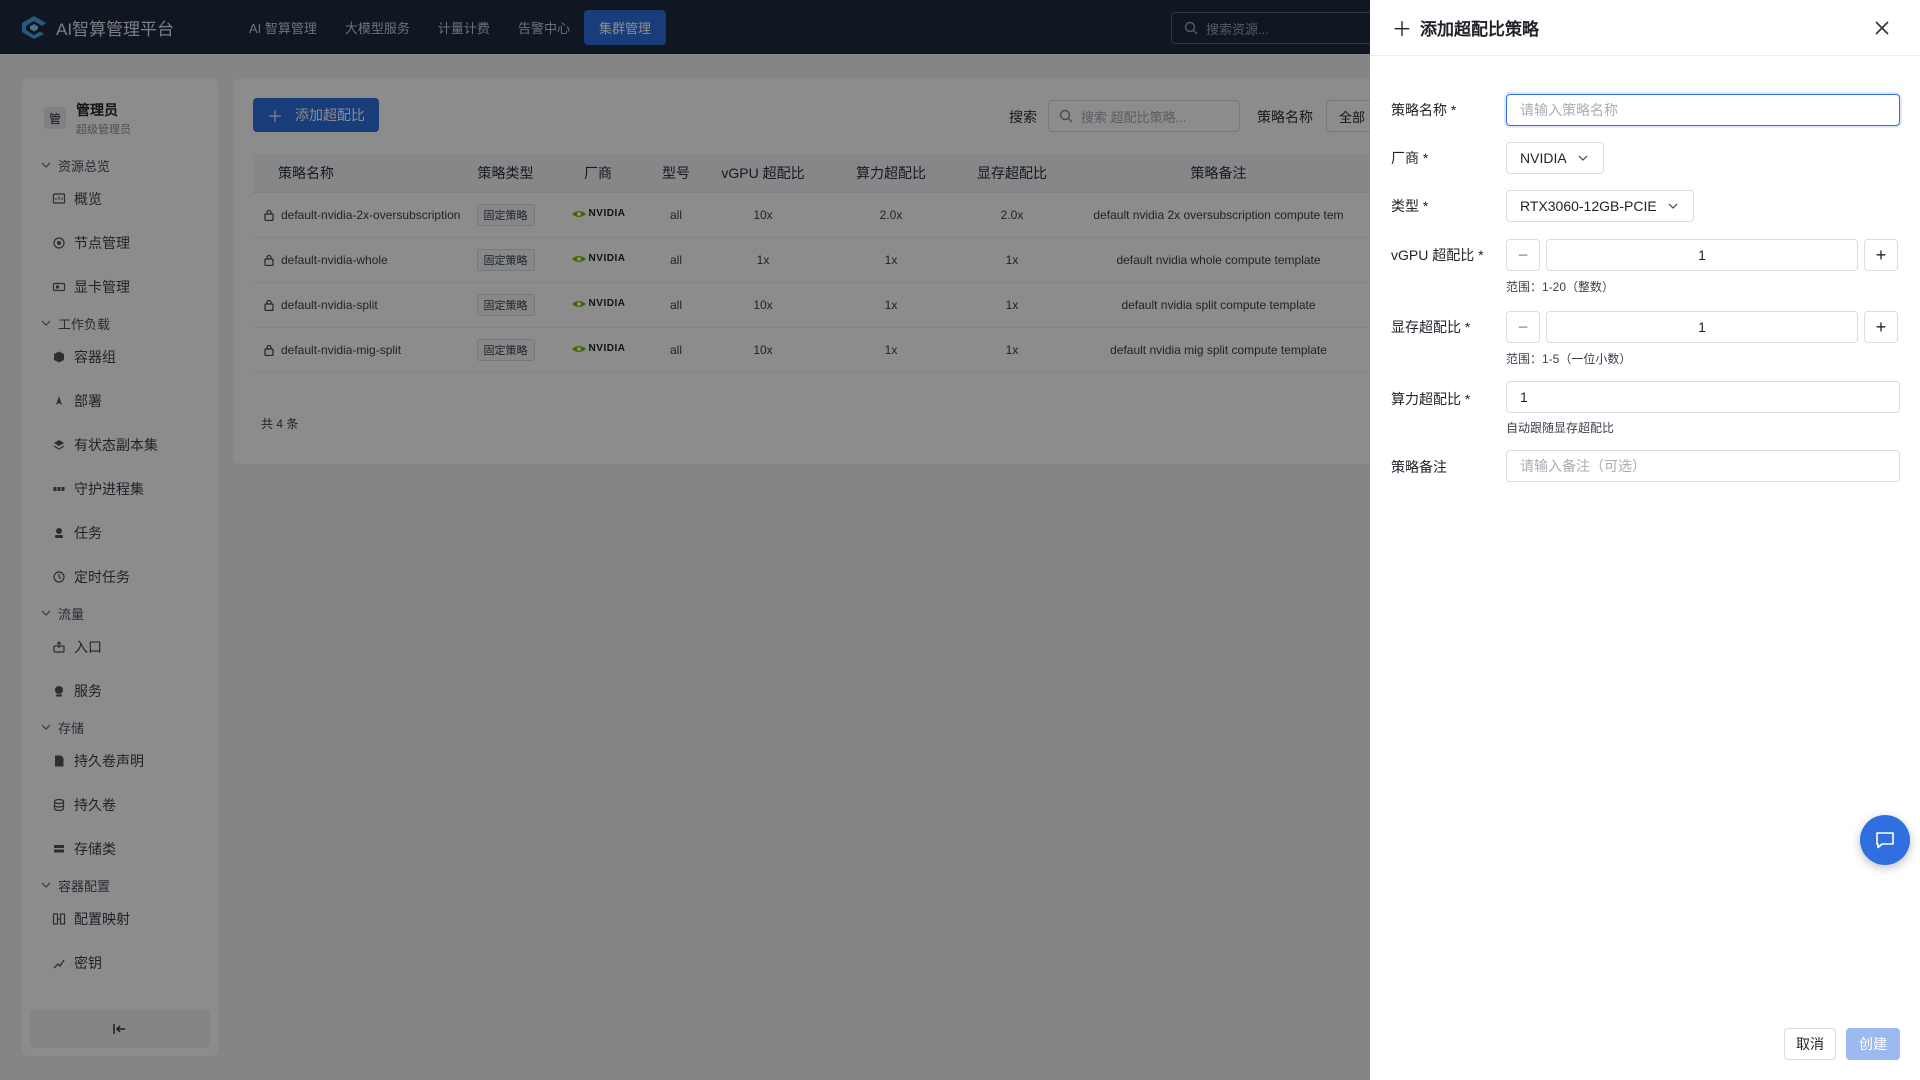 This screenshot has height=1080, width=1920. I want to click on vendor-select: NVIDIA, so click(1555, 158).